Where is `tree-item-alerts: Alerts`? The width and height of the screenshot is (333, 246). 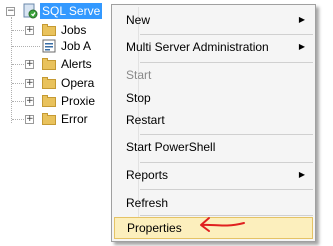 tree-item-alerts: Alerts is located at coordinates (76, 64).